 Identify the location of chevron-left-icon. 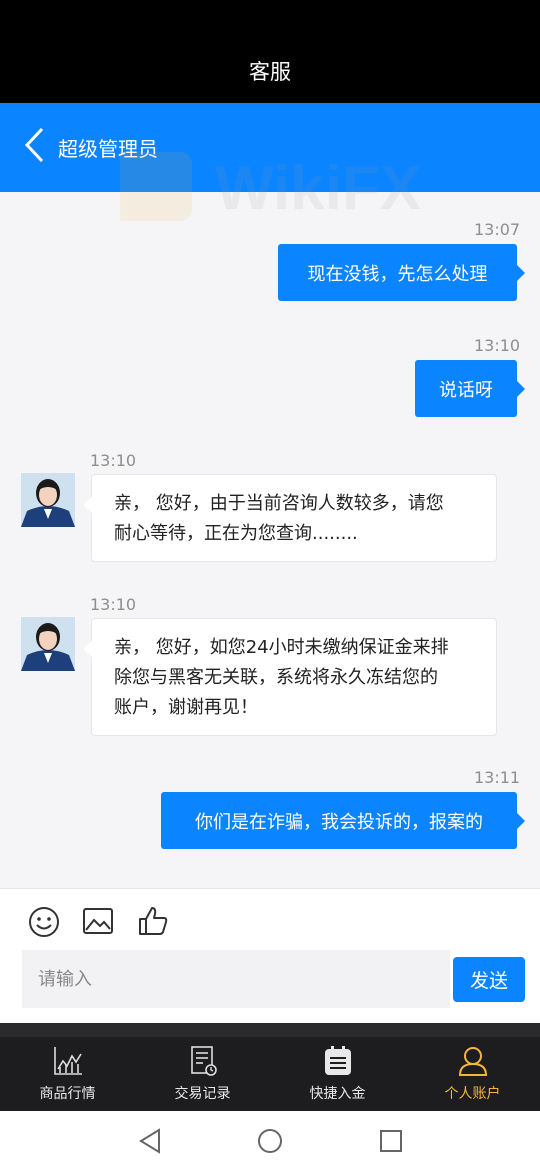
(34, 145).